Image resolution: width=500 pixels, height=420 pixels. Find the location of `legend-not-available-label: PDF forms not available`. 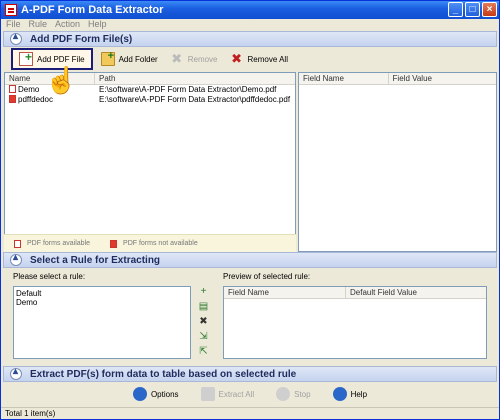

legend-not-available-label: PDF forms not available is located at coordinates (160, 243).